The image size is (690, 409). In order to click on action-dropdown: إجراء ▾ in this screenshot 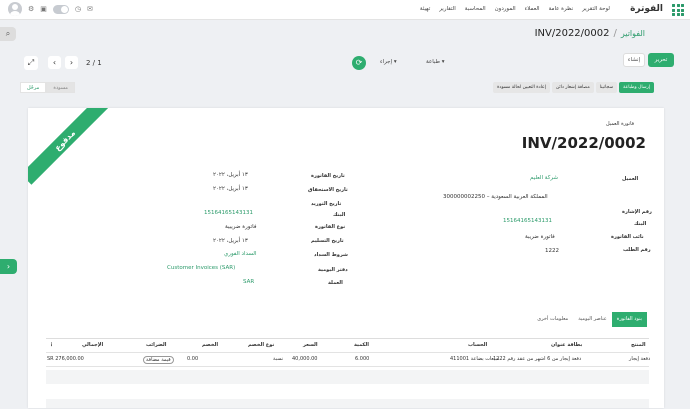, I will do `click(388, 62)`.